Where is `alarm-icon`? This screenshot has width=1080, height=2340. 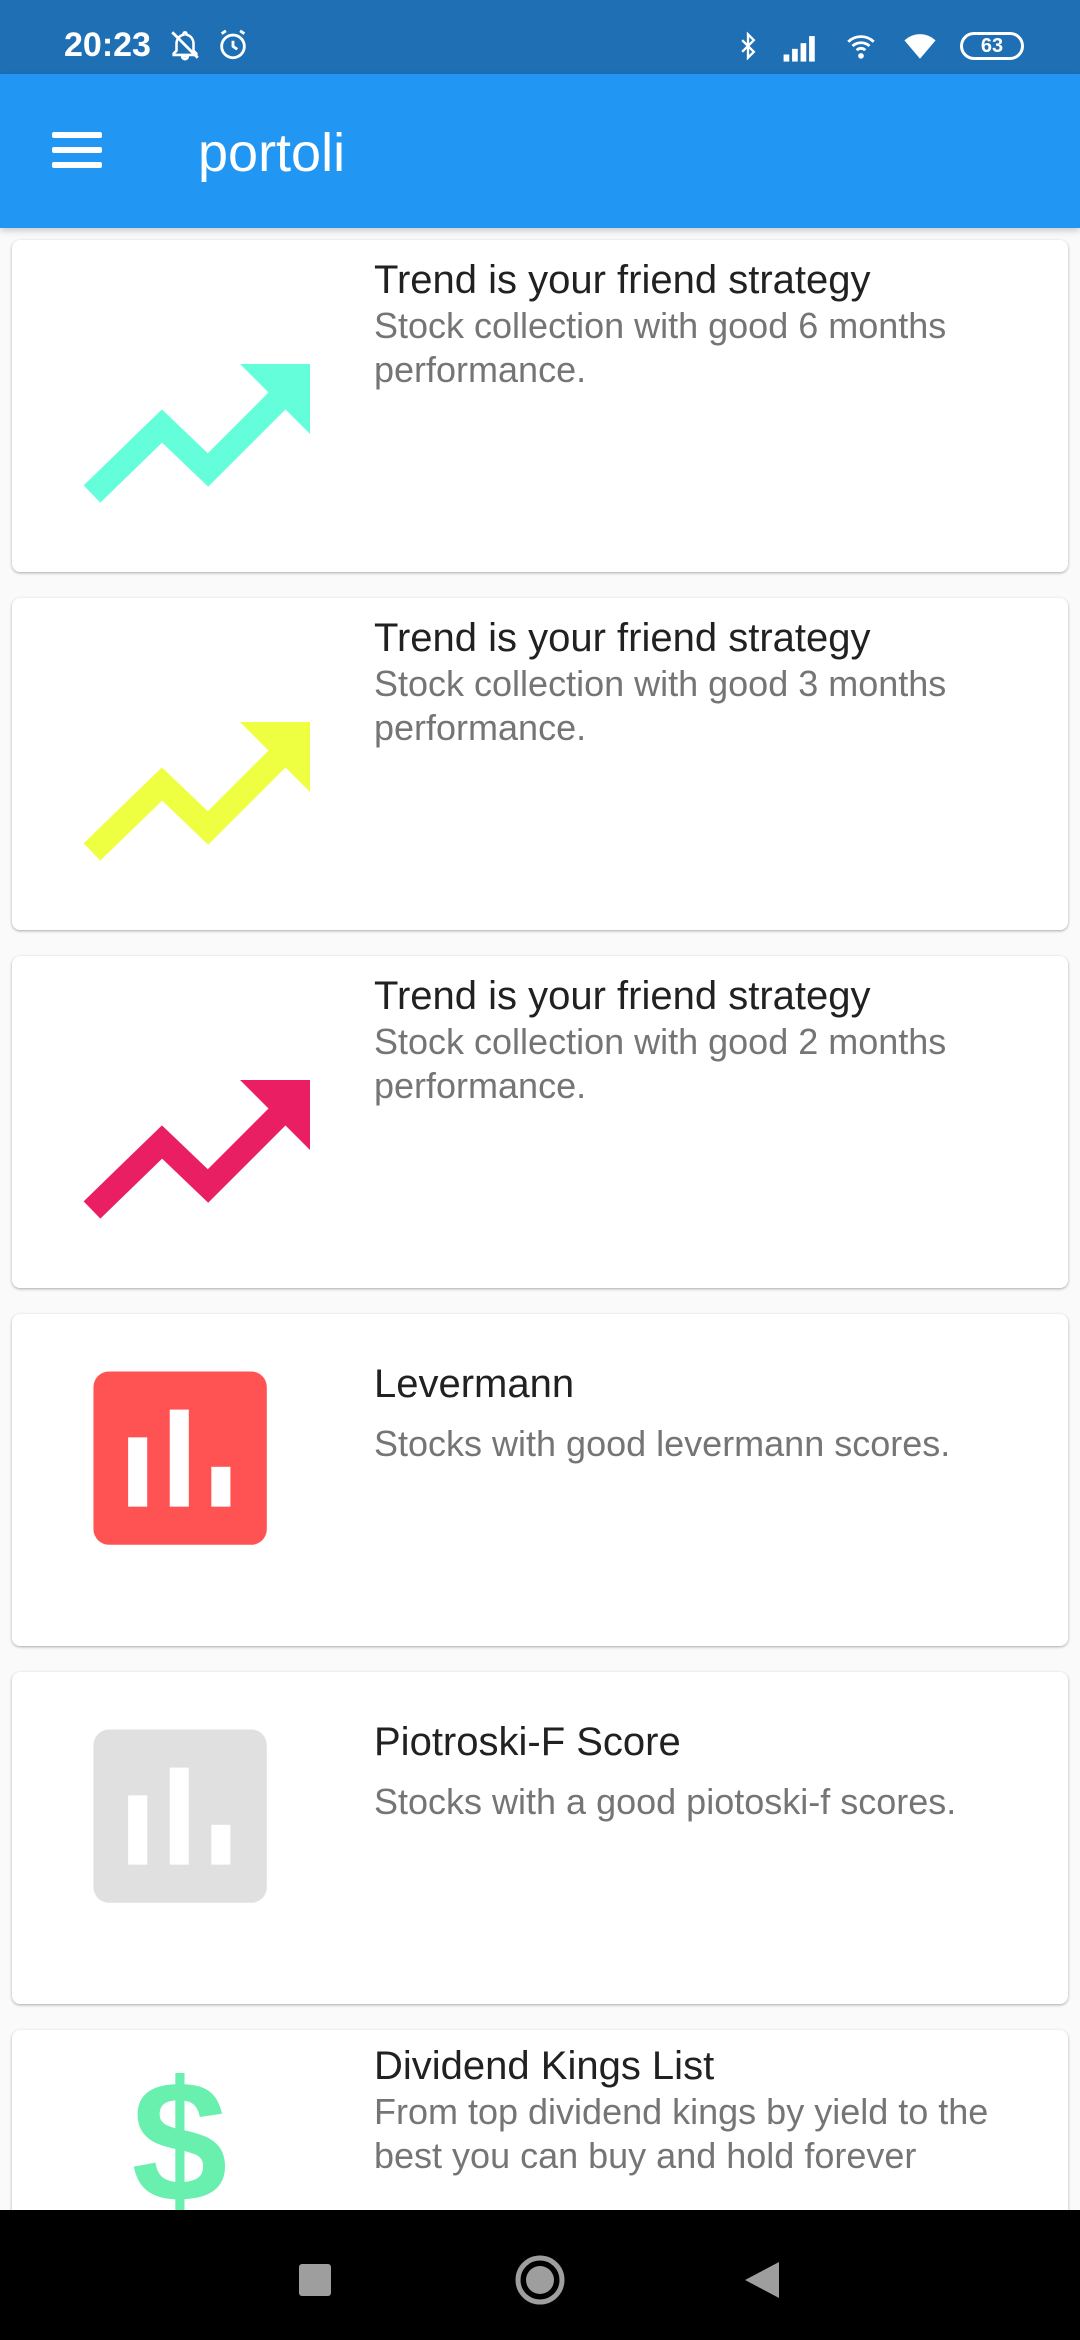
alarm-icon is located at coordinates (233, 44).